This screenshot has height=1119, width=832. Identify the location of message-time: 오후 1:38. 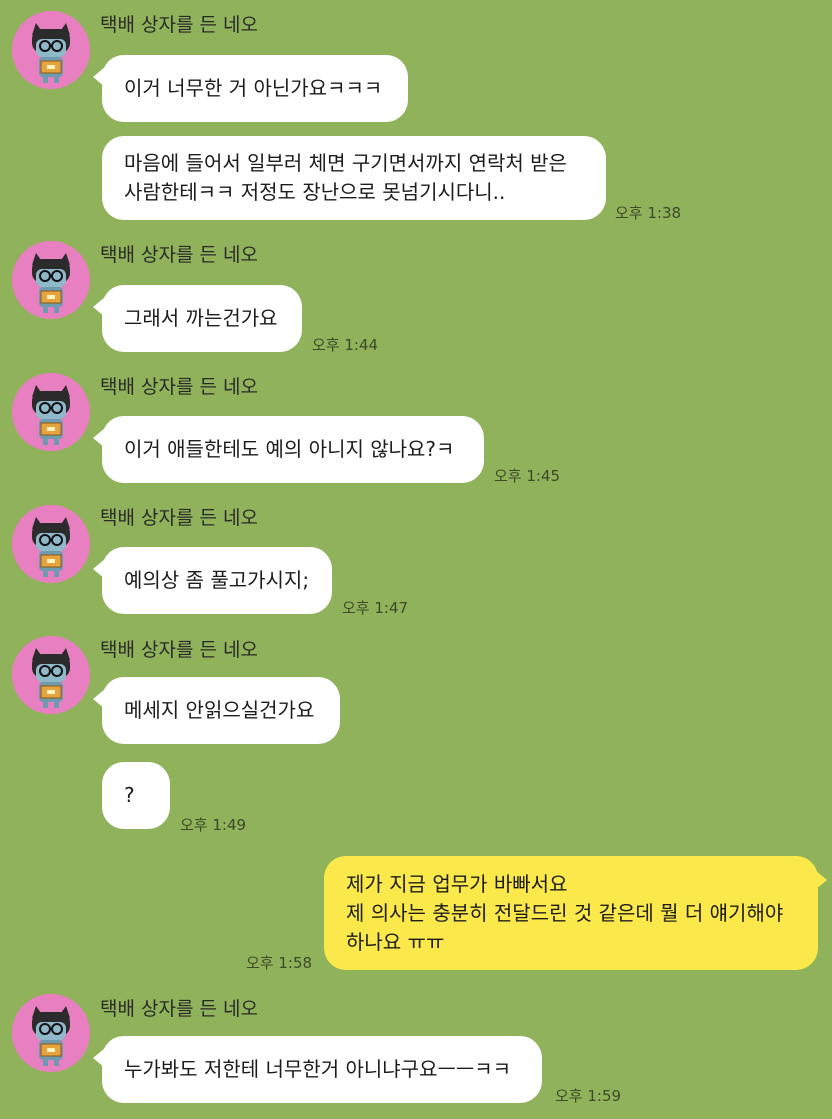
(648, 213).